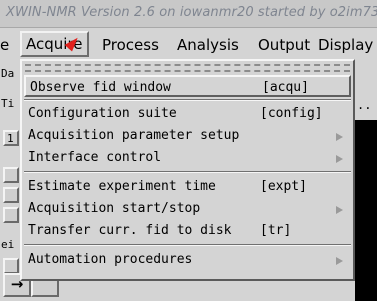 Image resolution: width=377 pixels, height=301 pixels. Describe the element at coordinates (187, 114) in the screenshot. I see `menu-item-configuration-suite: Configuration suite [config]` at that location.